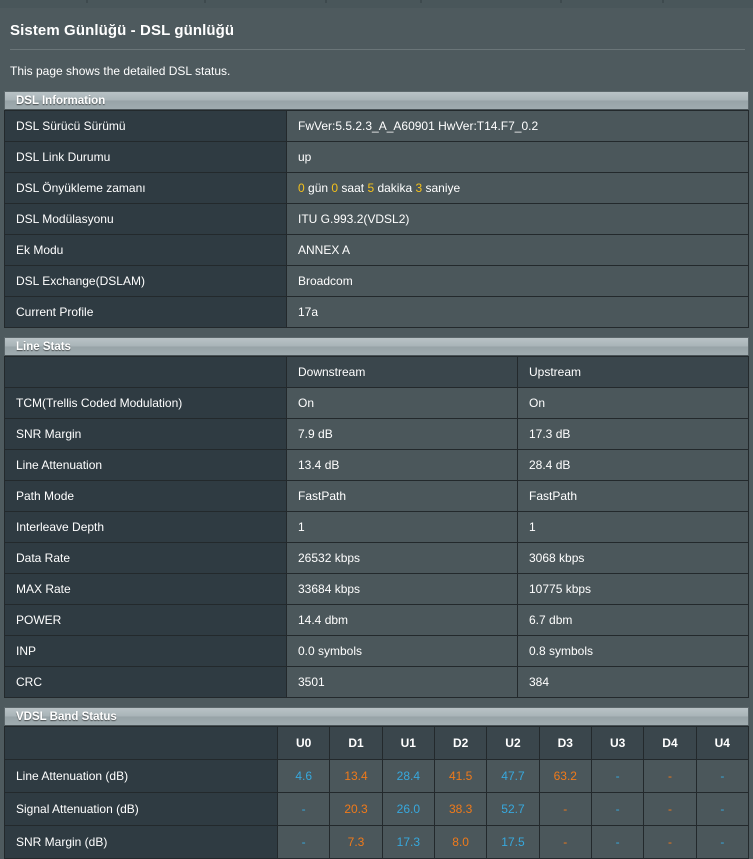 The width and height of the screenshot is (753, 859). I want to click on band-column-header-d3: D3, so click(565, 743).